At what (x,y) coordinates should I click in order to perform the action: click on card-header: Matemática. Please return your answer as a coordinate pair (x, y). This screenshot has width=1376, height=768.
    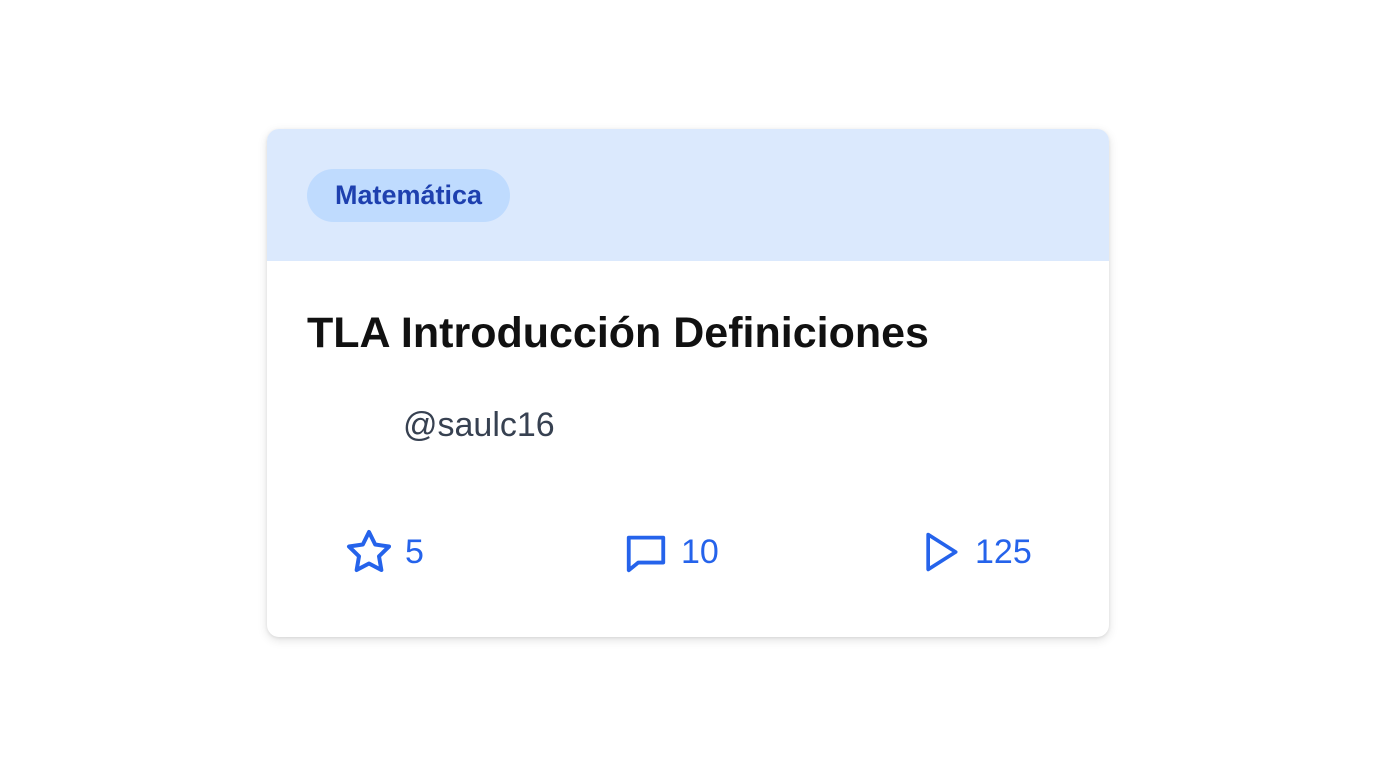
    Looking at the image, I should click on (688, 195).